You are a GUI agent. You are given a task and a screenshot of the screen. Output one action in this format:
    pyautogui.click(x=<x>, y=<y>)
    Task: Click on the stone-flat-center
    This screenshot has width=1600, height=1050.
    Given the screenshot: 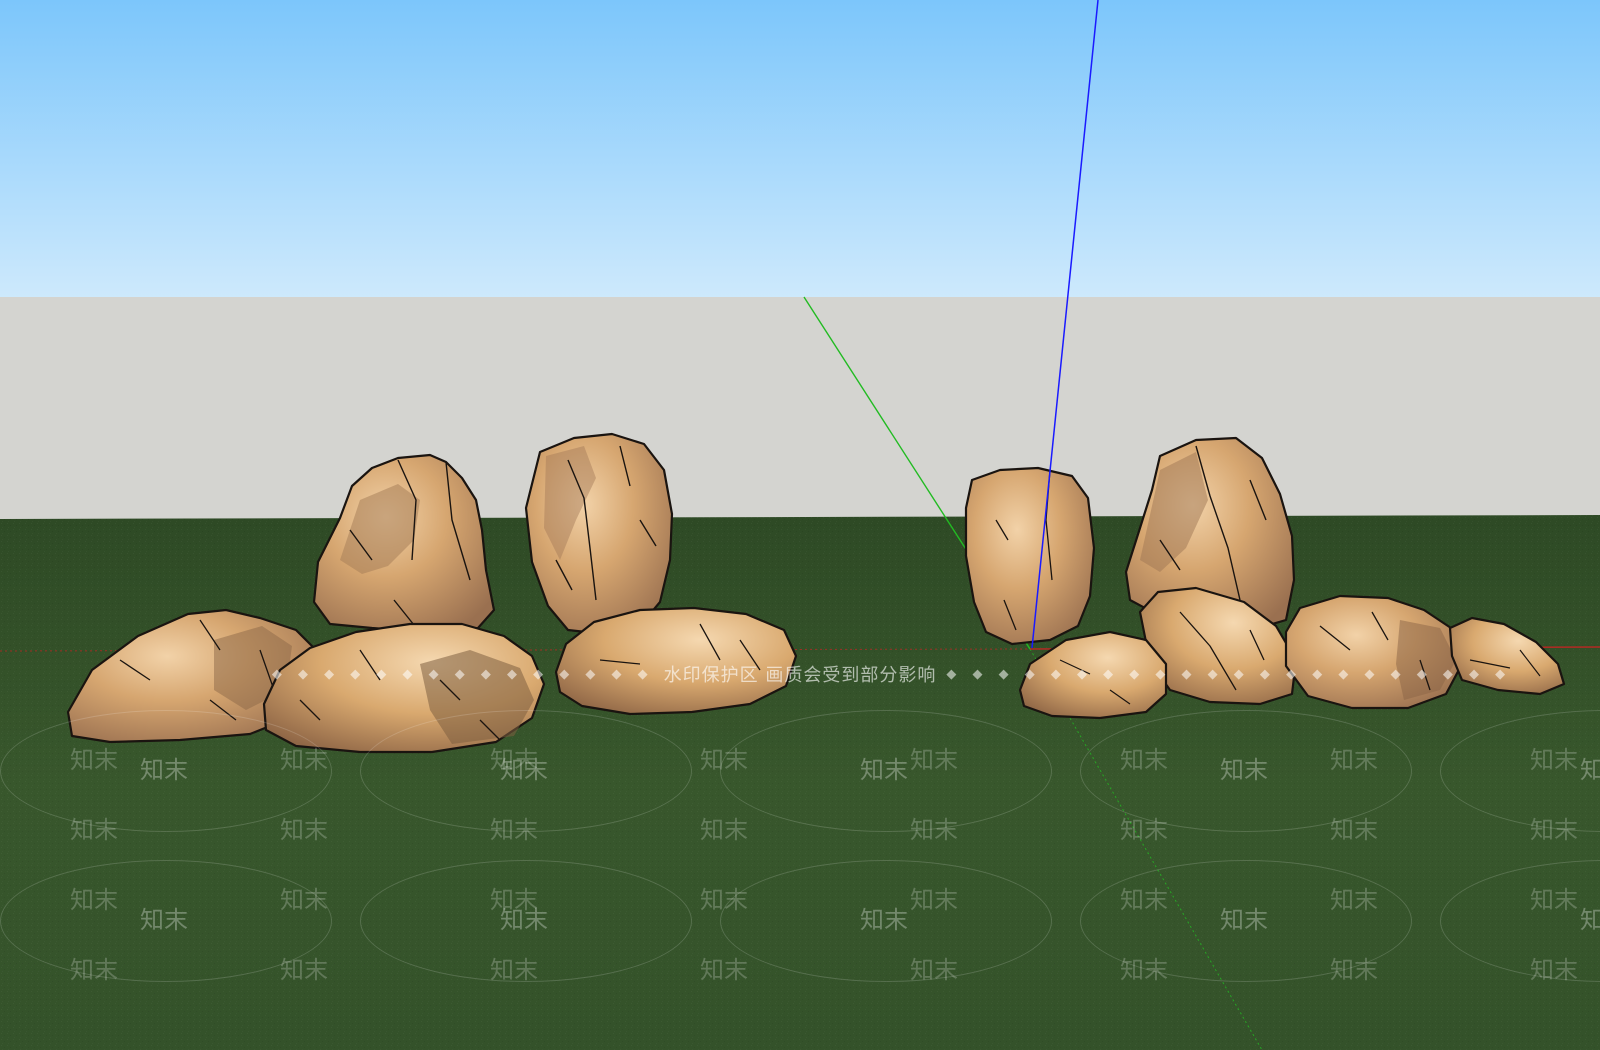 What is the action you would take?
    pyautogui.click(x=676, y=661)
    